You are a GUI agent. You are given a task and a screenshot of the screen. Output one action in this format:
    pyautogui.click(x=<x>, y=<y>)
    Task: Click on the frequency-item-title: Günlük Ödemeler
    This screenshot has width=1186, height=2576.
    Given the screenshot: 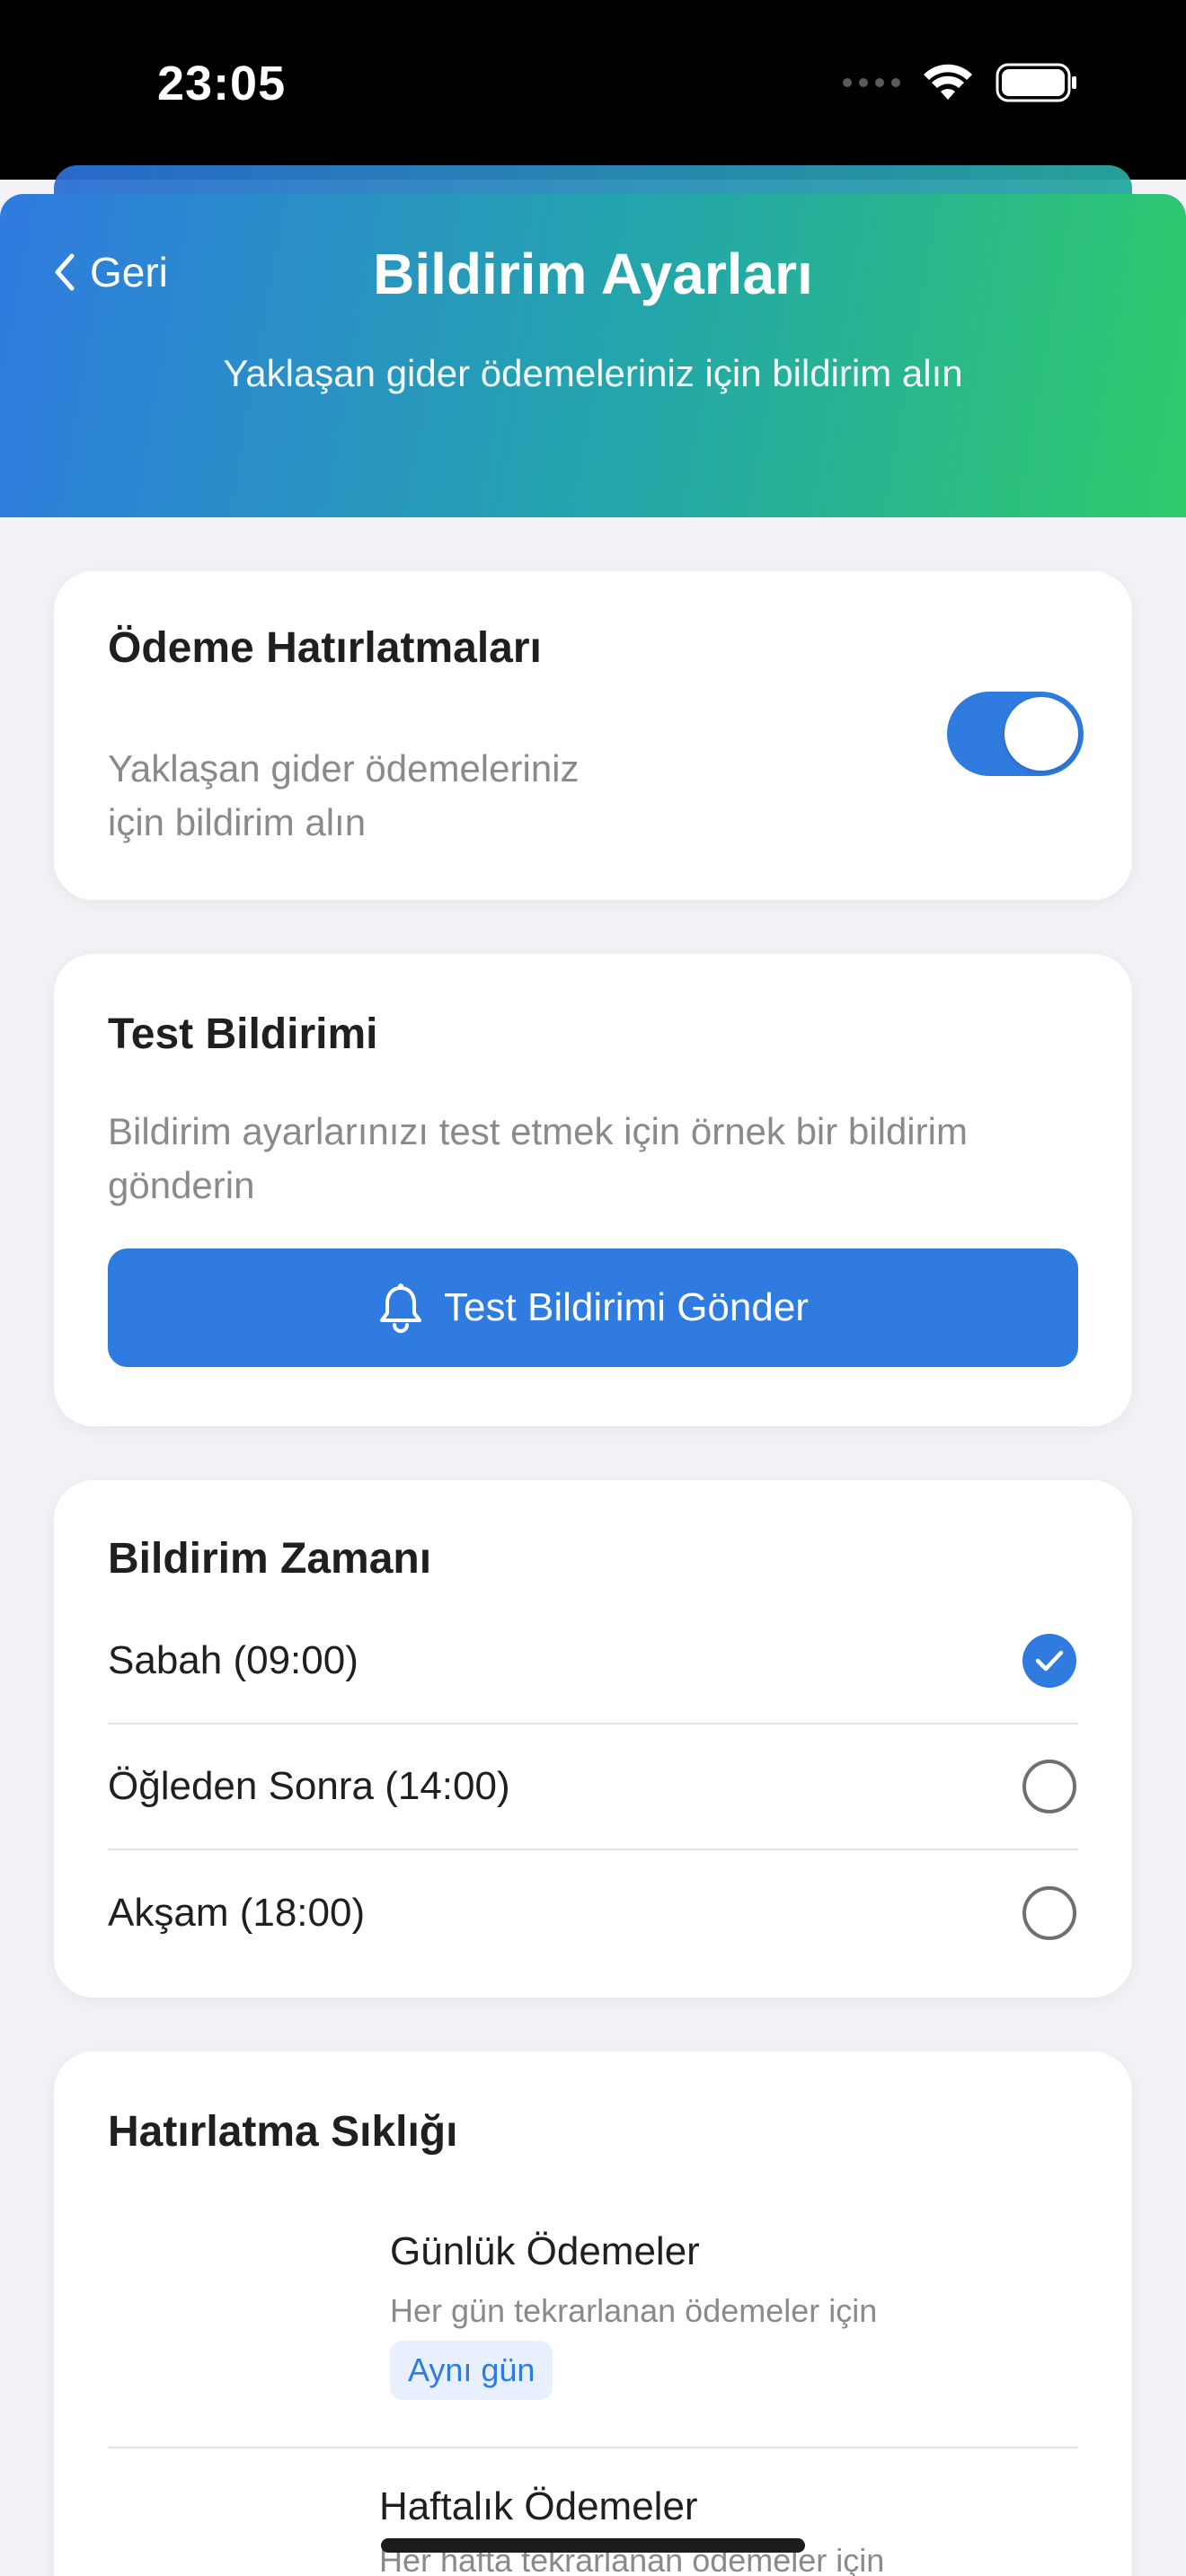 What is the action you would take?
    pyautogui.click(x=545, y=2251)
    